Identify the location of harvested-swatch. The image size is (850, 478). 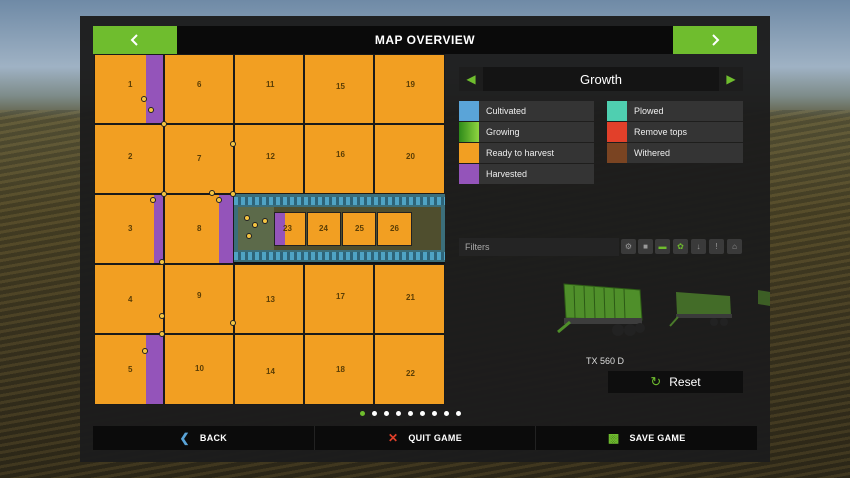
(469, 174).